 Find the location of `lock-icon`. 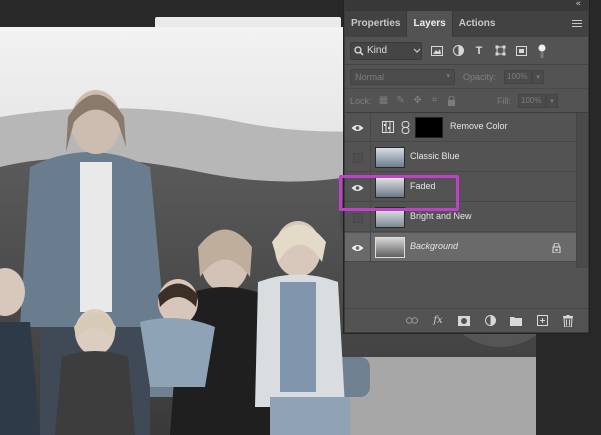

lock-icon is located at coordinates (556, 248).